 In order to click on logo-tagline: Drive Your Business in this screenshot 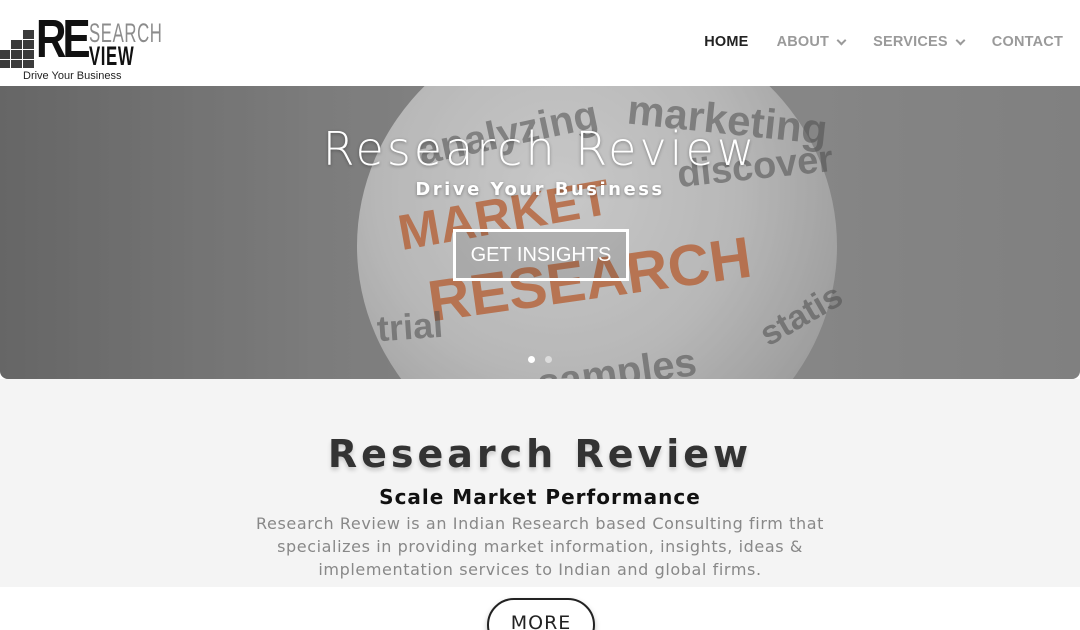, I will do `click(72, 76)`.